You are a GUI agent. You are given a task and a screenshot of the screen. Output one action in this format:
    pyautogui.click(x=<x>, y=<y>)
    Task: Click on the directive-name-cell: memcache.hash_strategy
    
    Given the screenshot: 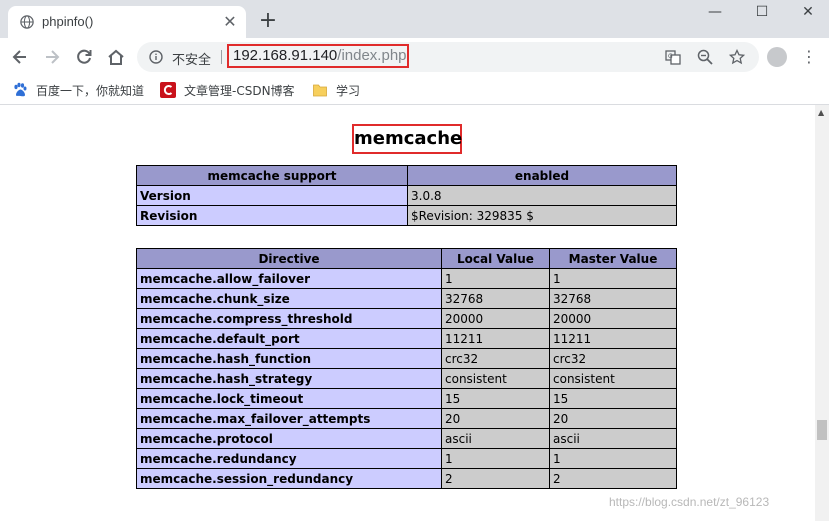 What is the action you would take?
    pyautogui.click(x=289, y=378)
    